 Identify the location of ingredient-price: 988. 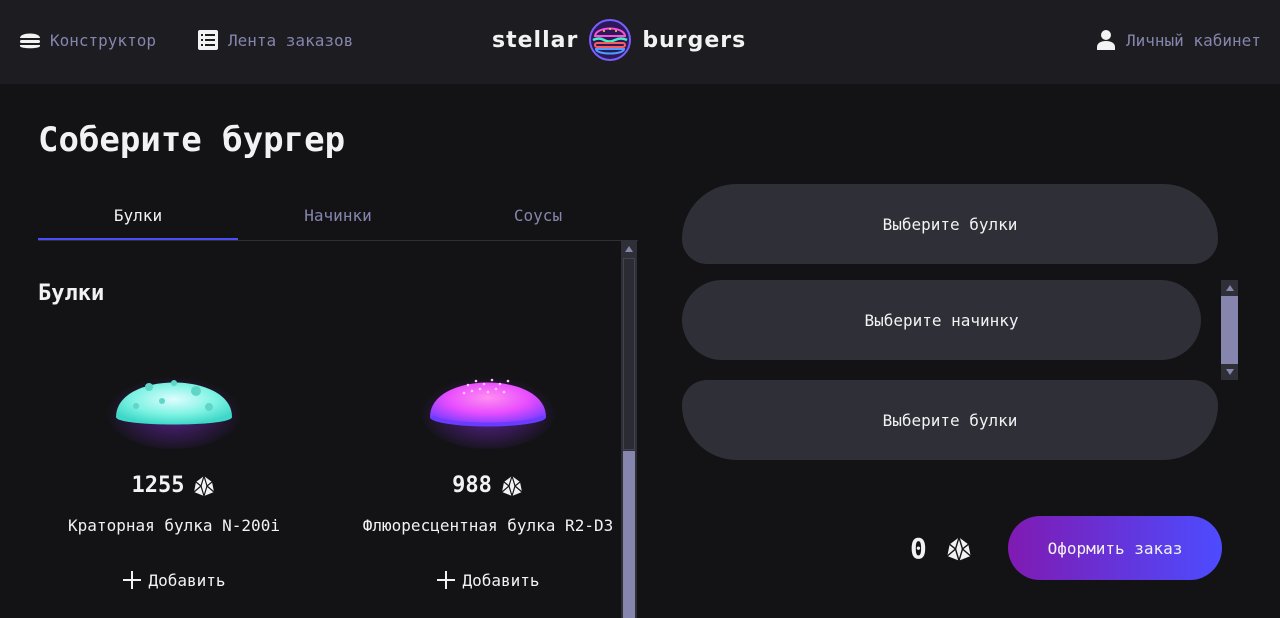
(488, 485).